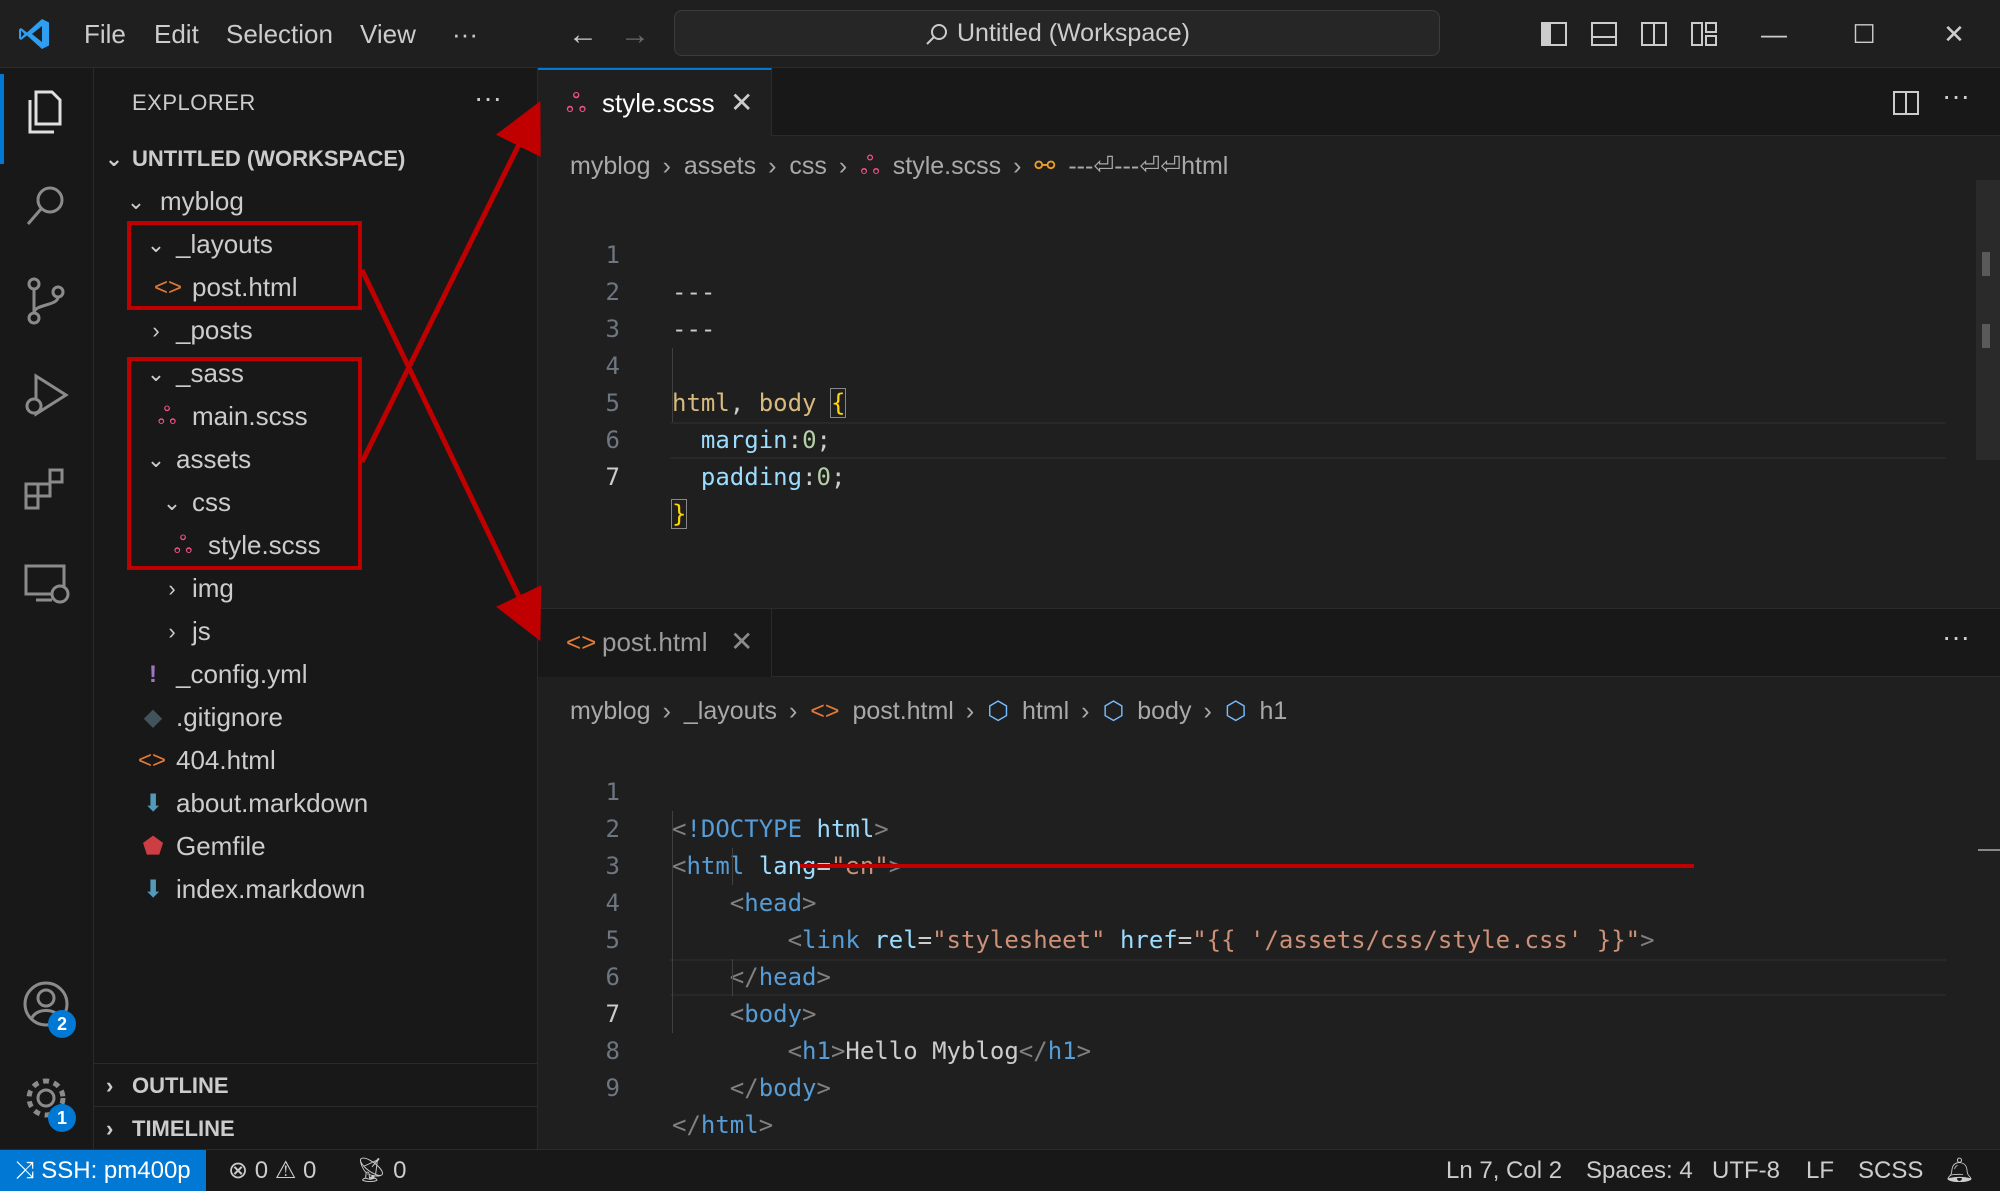  Describe the element at coordinates (1073, 33) in the screenshot. I see `command-center-label: Untitled (Workspace)` at that location.